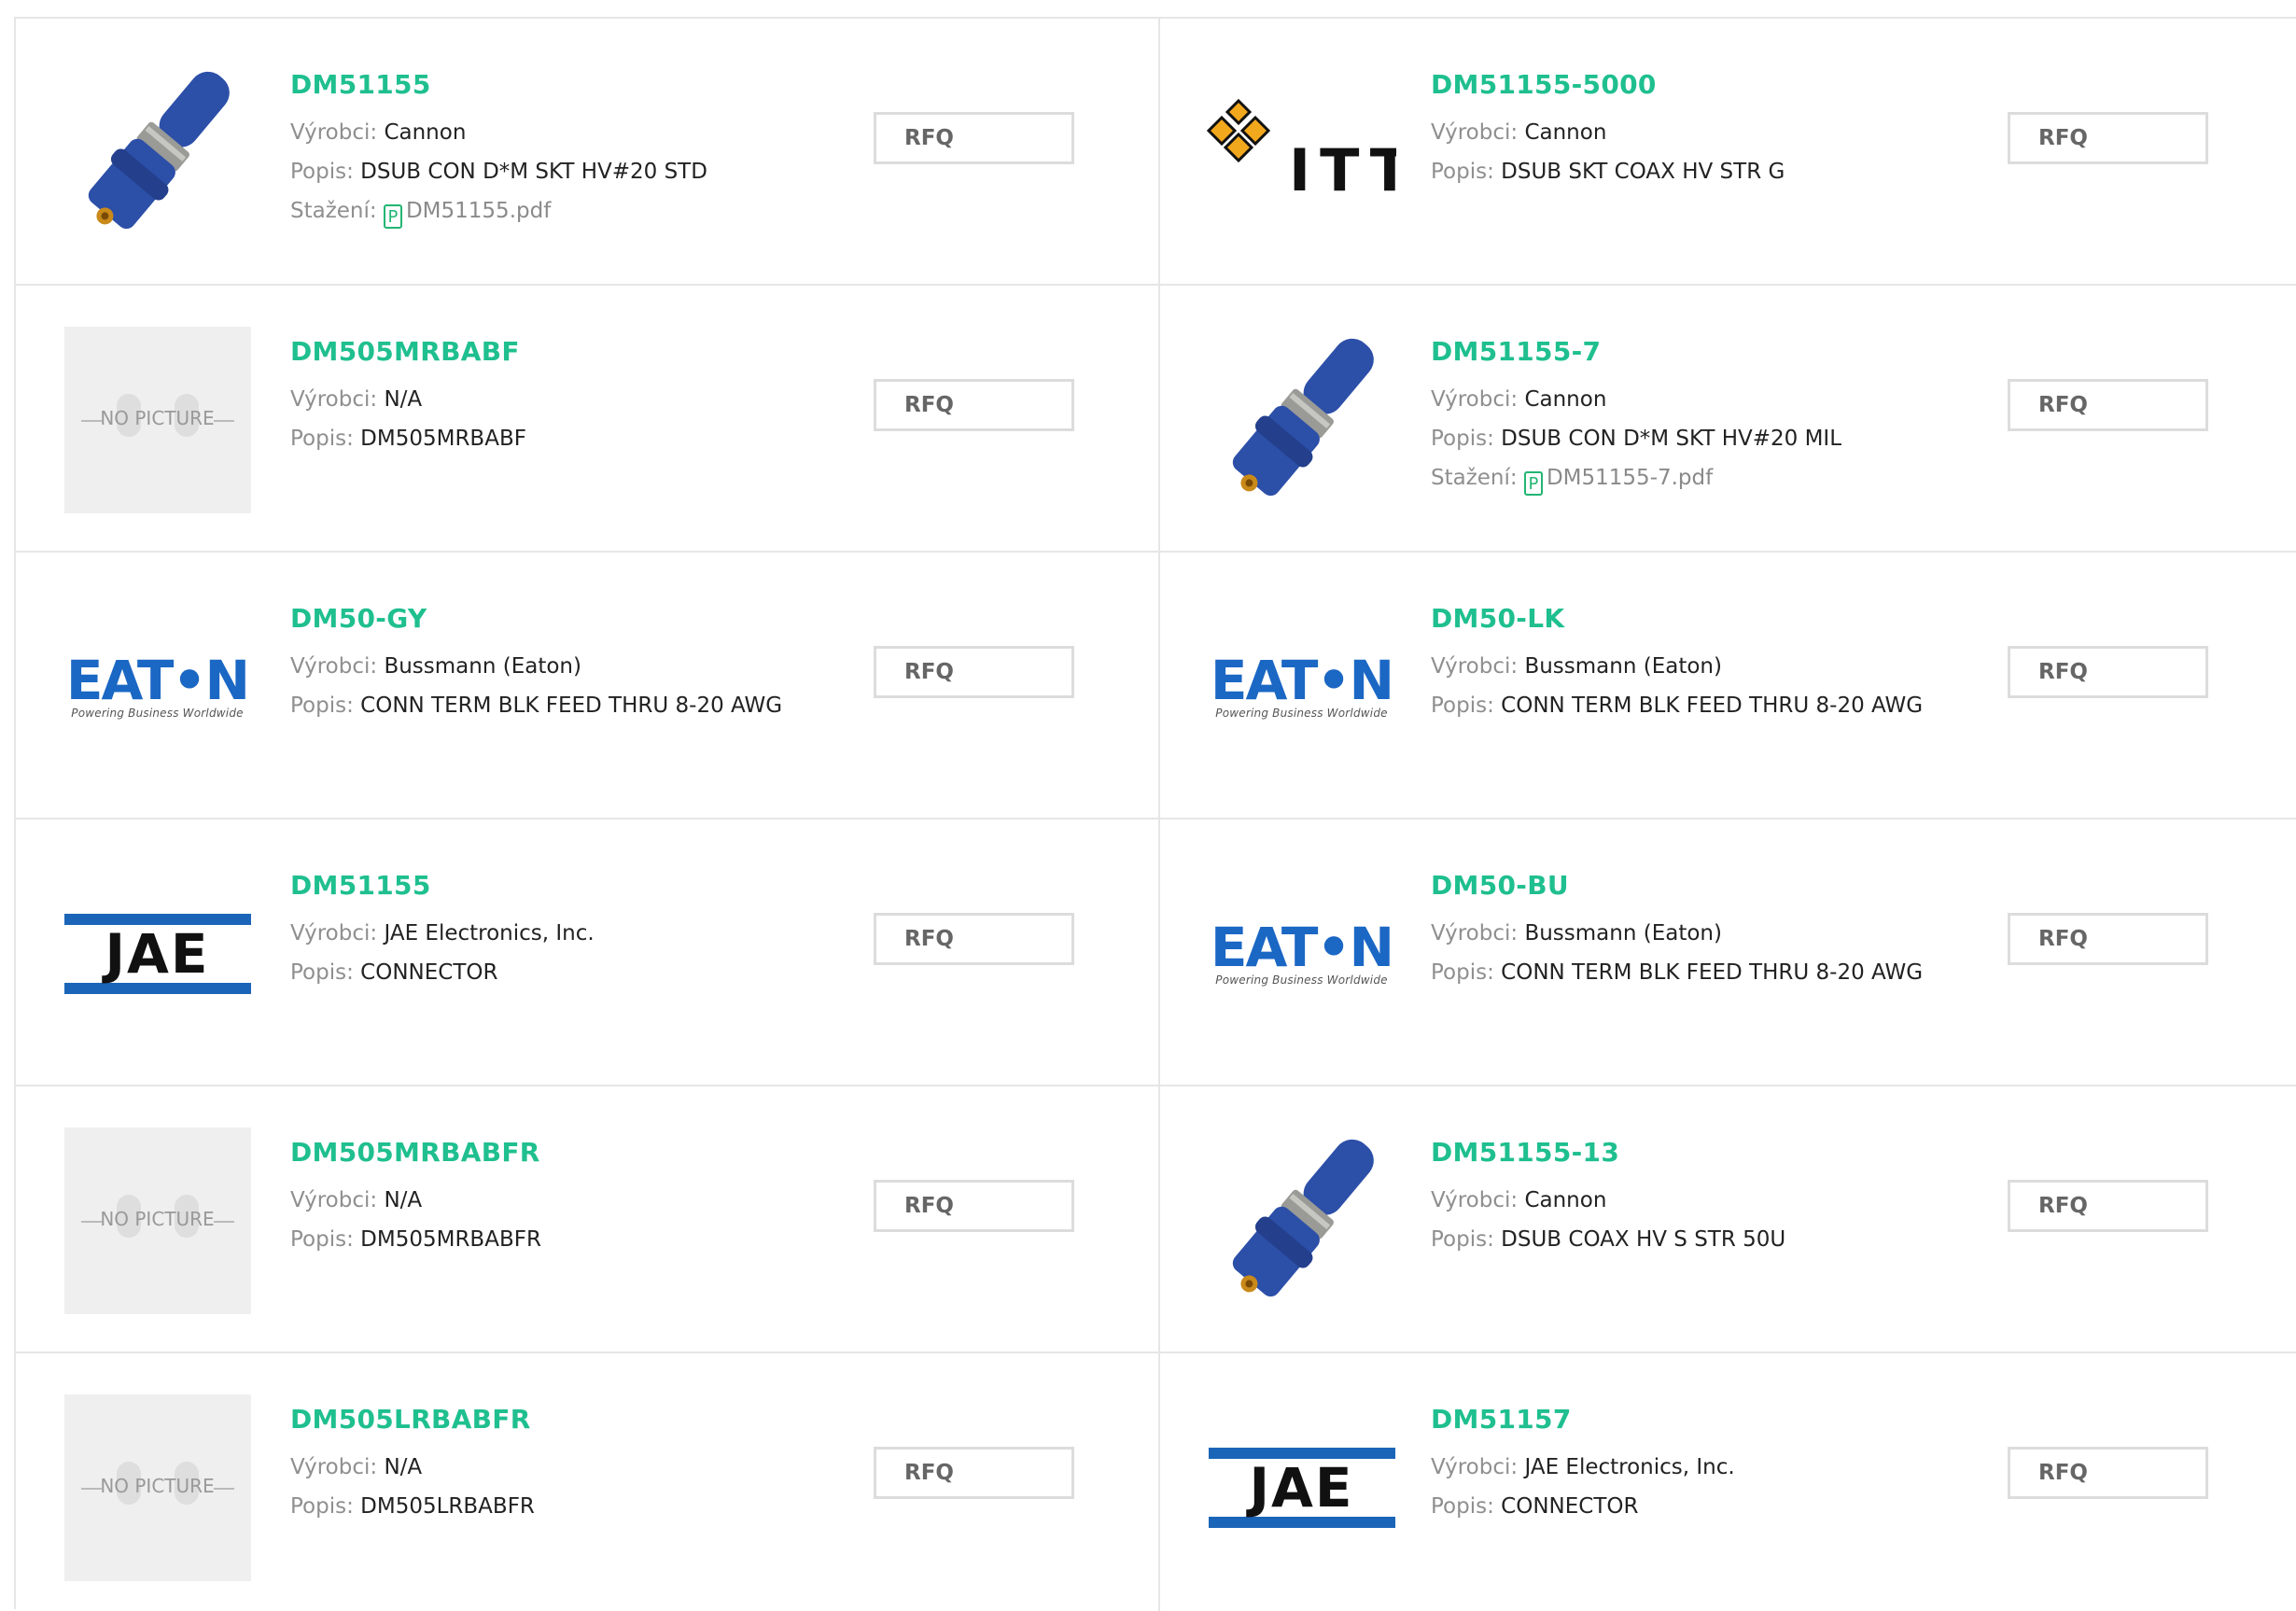 This screenshot has height=1611, width=2296. Describe the element at coordinates (478, 211) in the screenshot. I see `datasheet-link: DM51155.pdf` at that location.